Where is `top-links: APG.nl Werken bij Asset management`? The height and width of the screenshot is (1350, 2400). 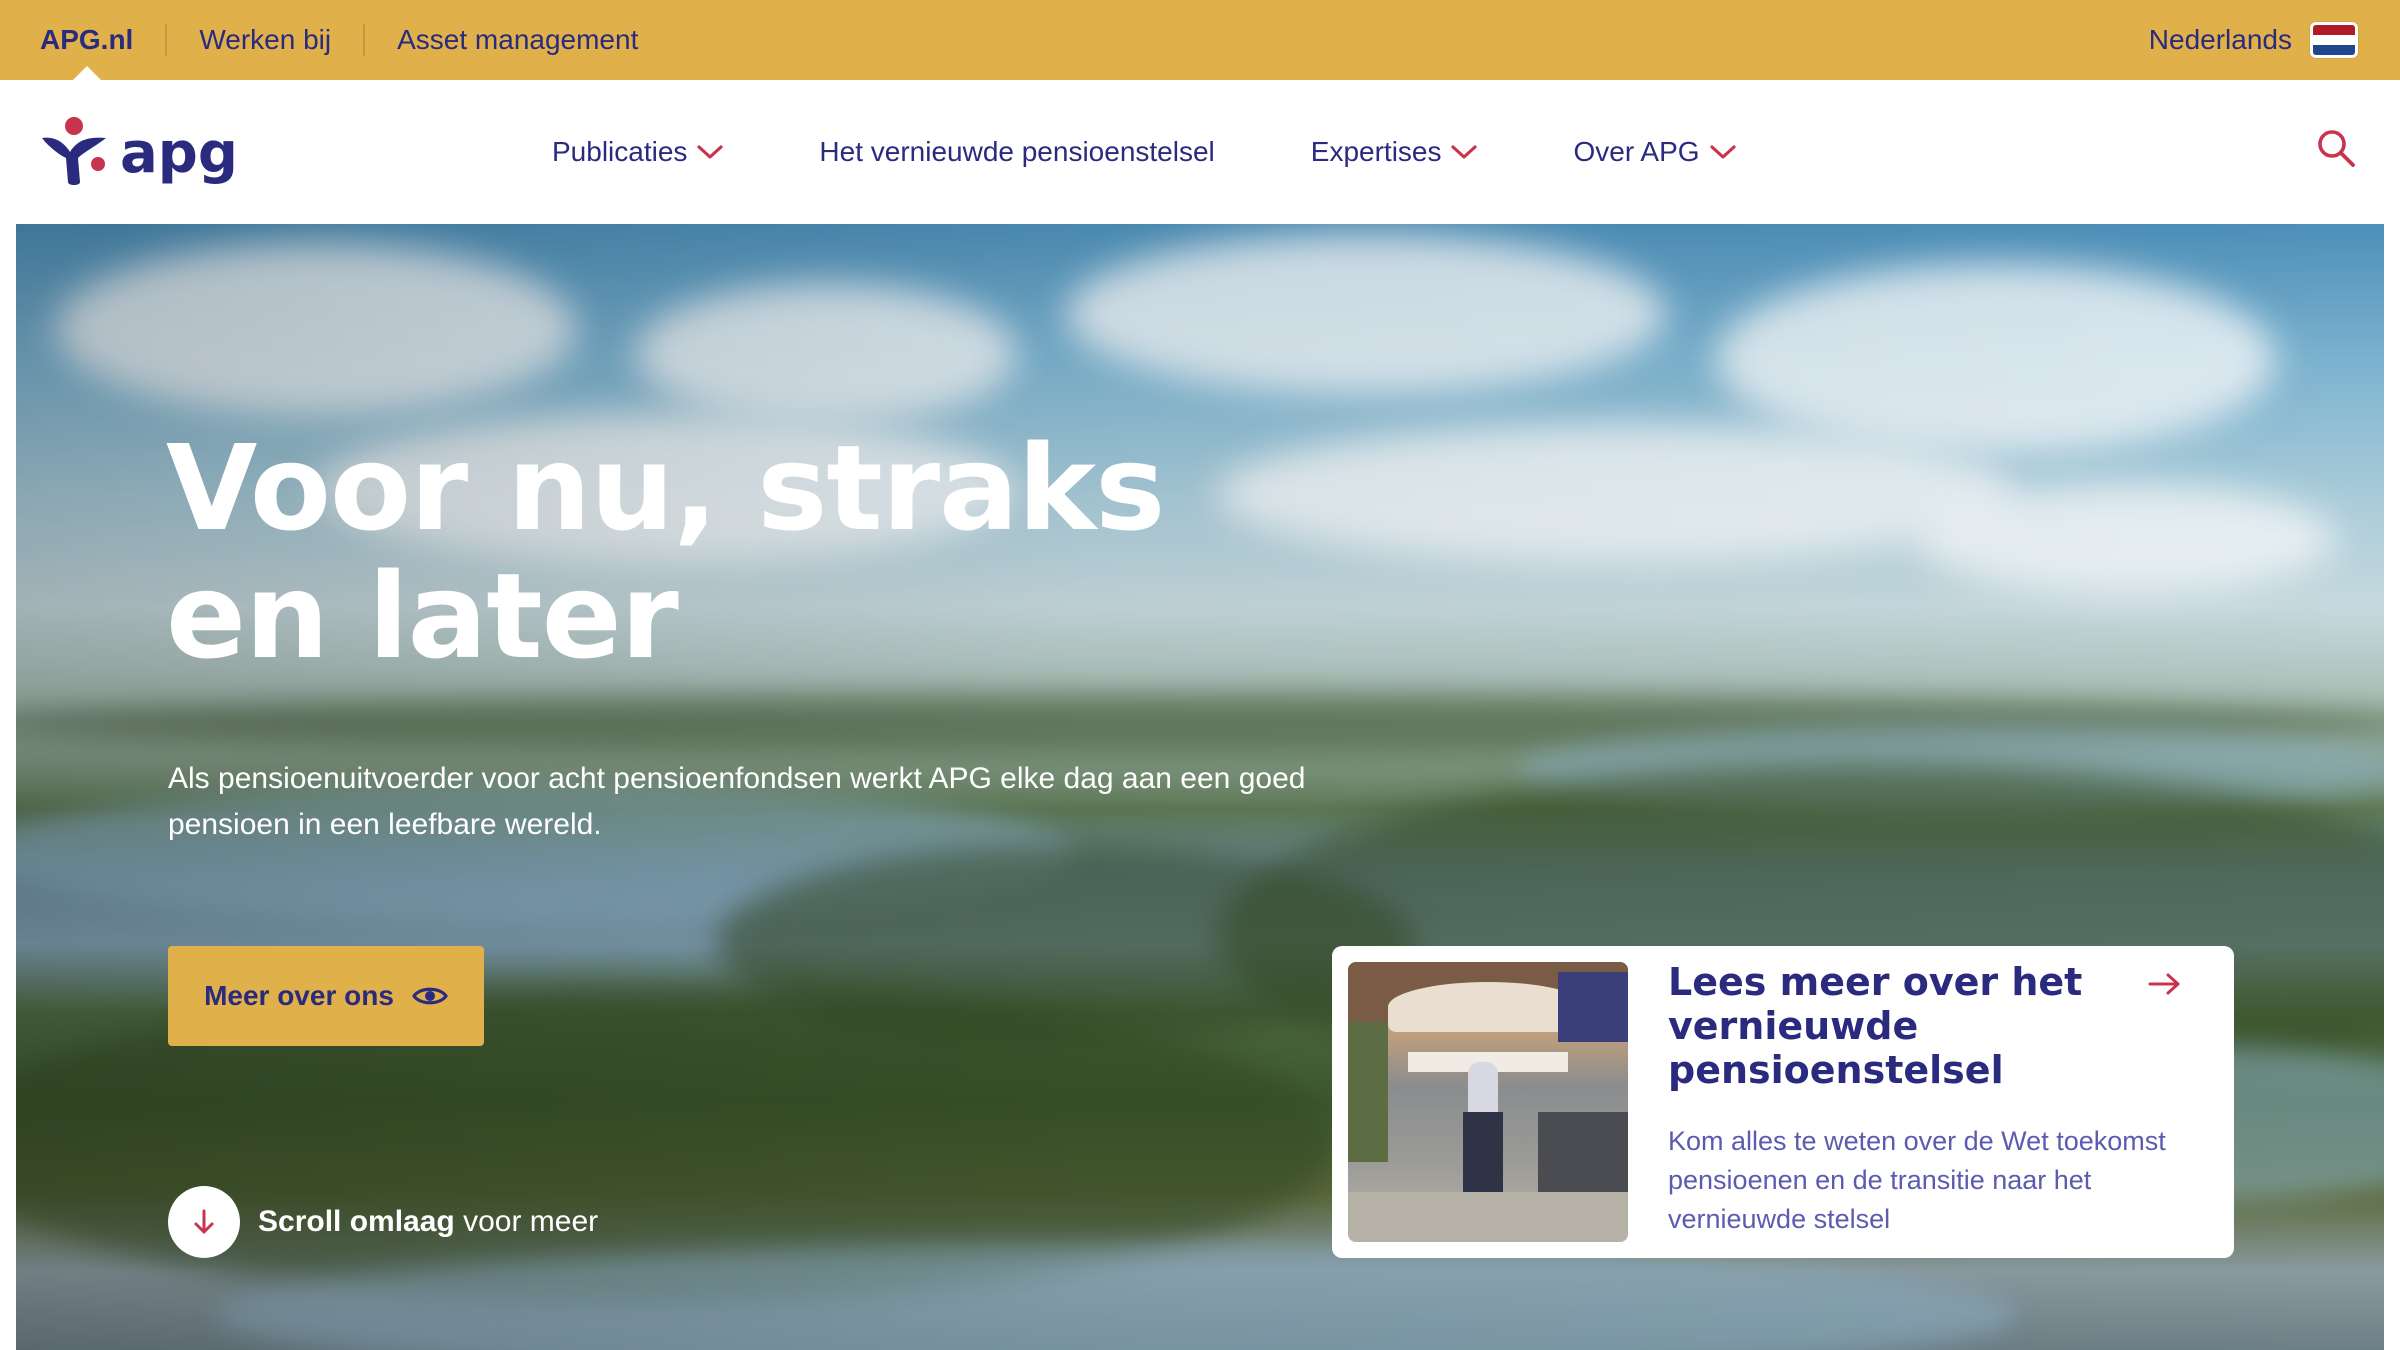
top-links: APG.nl Werken bij Asset management is located at coordinates (319, 40).